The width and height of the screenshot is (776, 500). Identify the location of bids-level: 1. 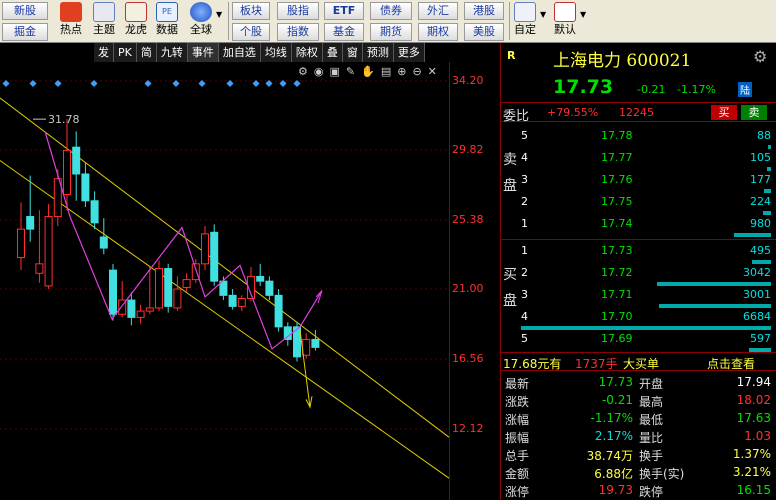
(524, 250).